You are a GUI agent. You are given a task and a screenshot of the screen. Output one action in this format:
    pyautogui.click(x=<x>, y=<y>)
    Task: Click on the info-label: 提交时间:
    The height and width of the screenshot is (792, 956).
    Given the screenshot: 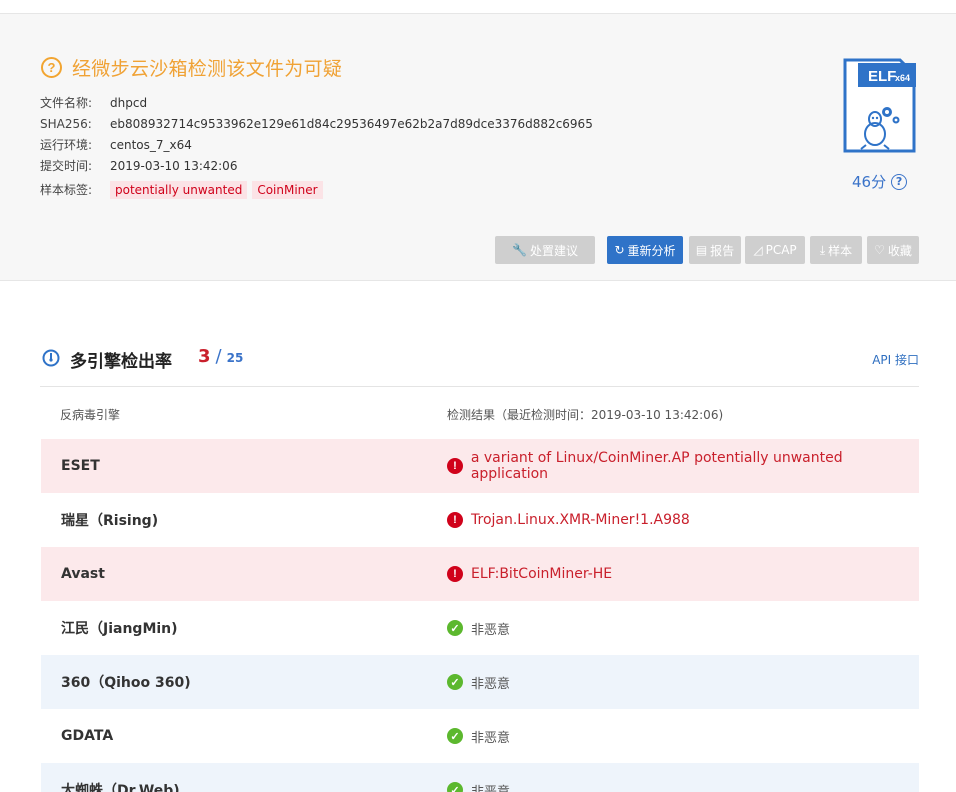 What is the action you would take?
    pyautogui.click(x=66, y=166)
    